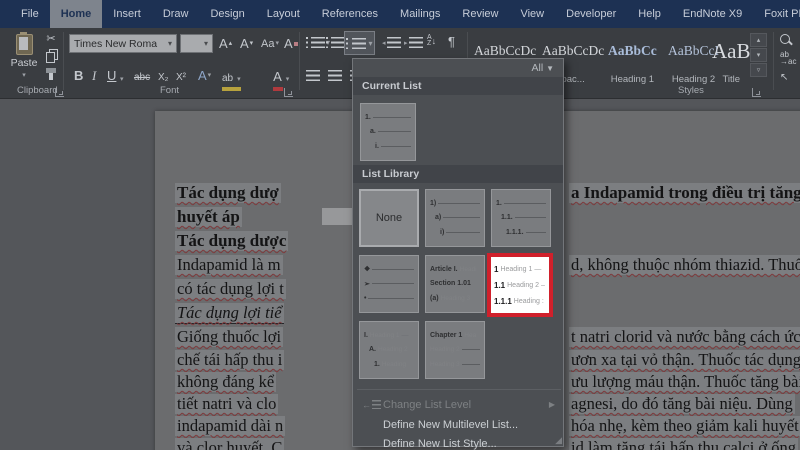 This screenshot has width=800, height=450. I want to click on text-fragment-left: Indapamid là m, so click(229, 265).